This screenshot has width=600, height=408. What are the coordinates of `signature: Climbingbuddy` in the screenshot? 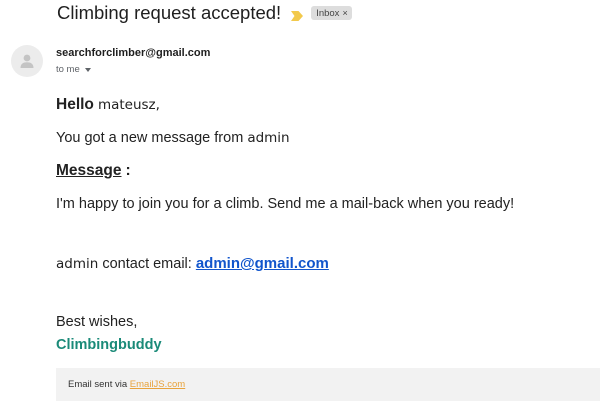 It's located at (109, 345).